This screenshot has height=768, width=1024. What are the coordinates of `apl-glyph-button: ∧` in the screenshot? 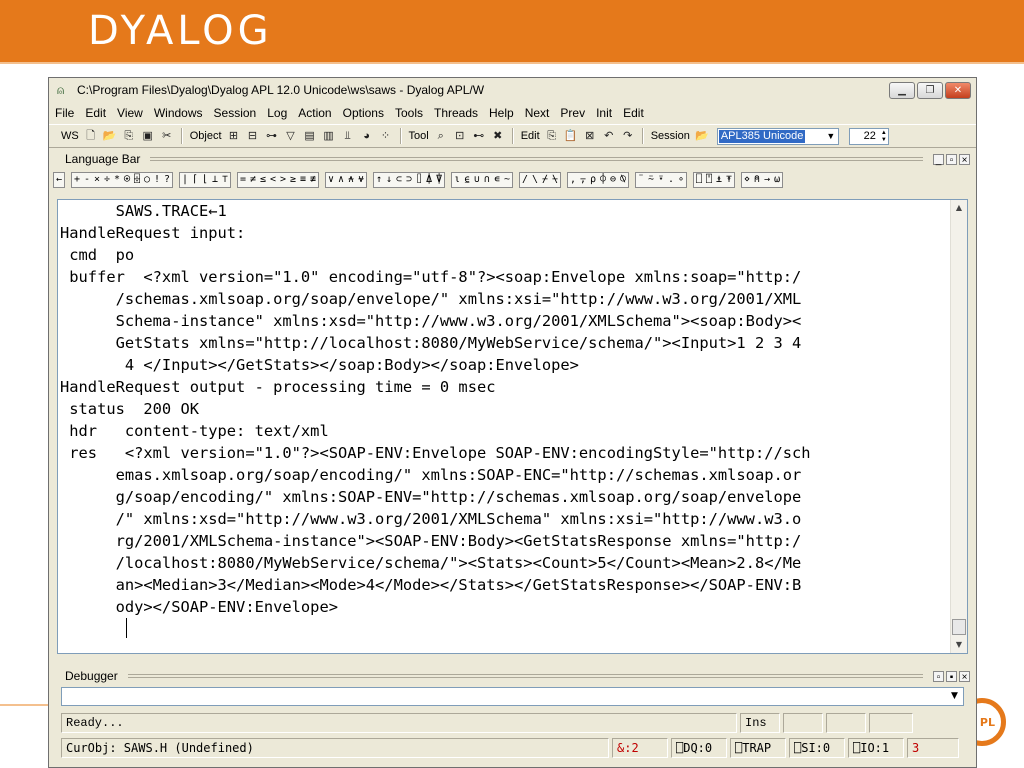 It's located at (341, 180).